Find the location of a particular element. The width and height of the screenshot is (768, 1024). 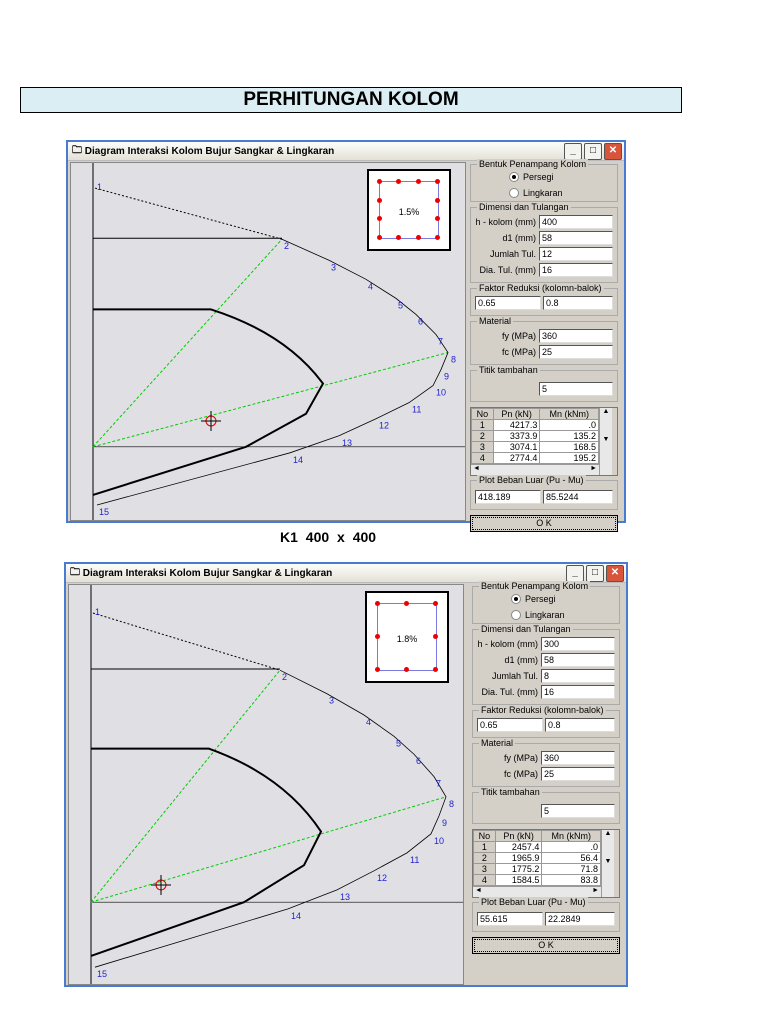

point-label: 9 is located at coordinates (444, 823).